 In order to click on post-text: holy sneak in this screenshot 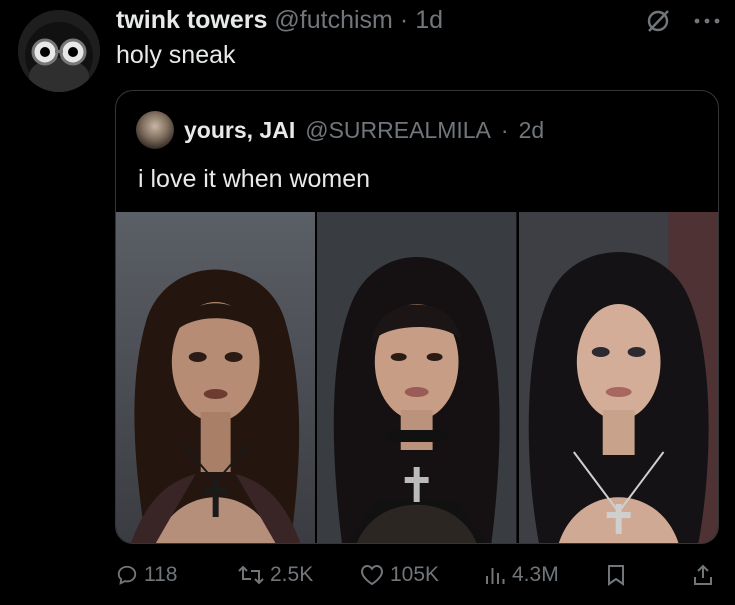, I will do `click(176, 55)`.